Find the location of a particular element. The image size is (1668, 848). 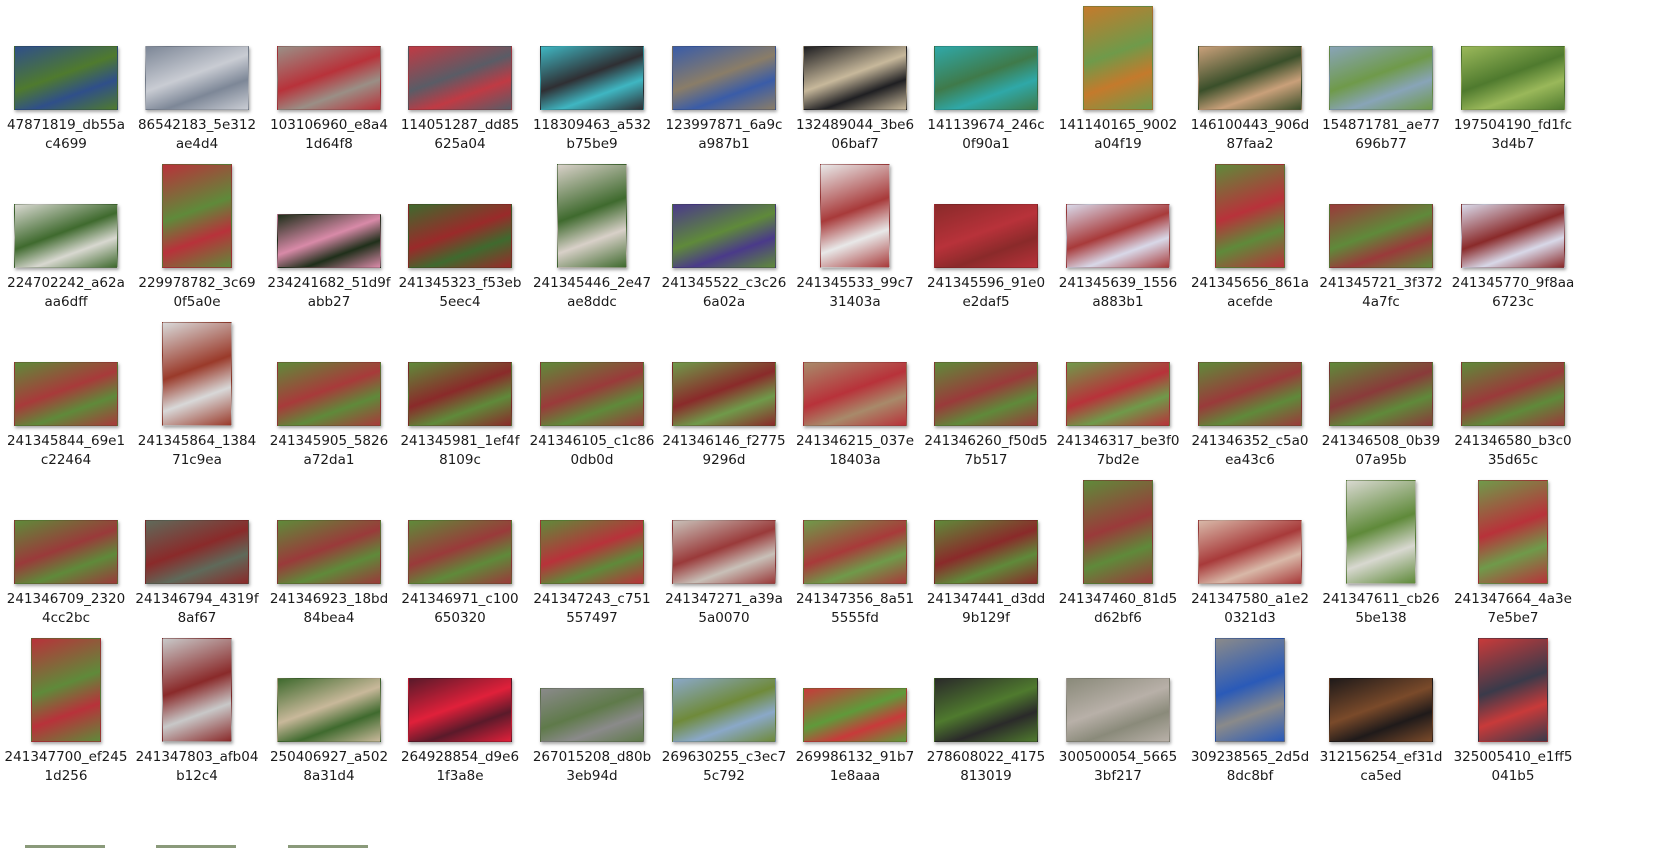

file-item: 154871781_ae77 696b77 is located at coordinates (1381, 79).